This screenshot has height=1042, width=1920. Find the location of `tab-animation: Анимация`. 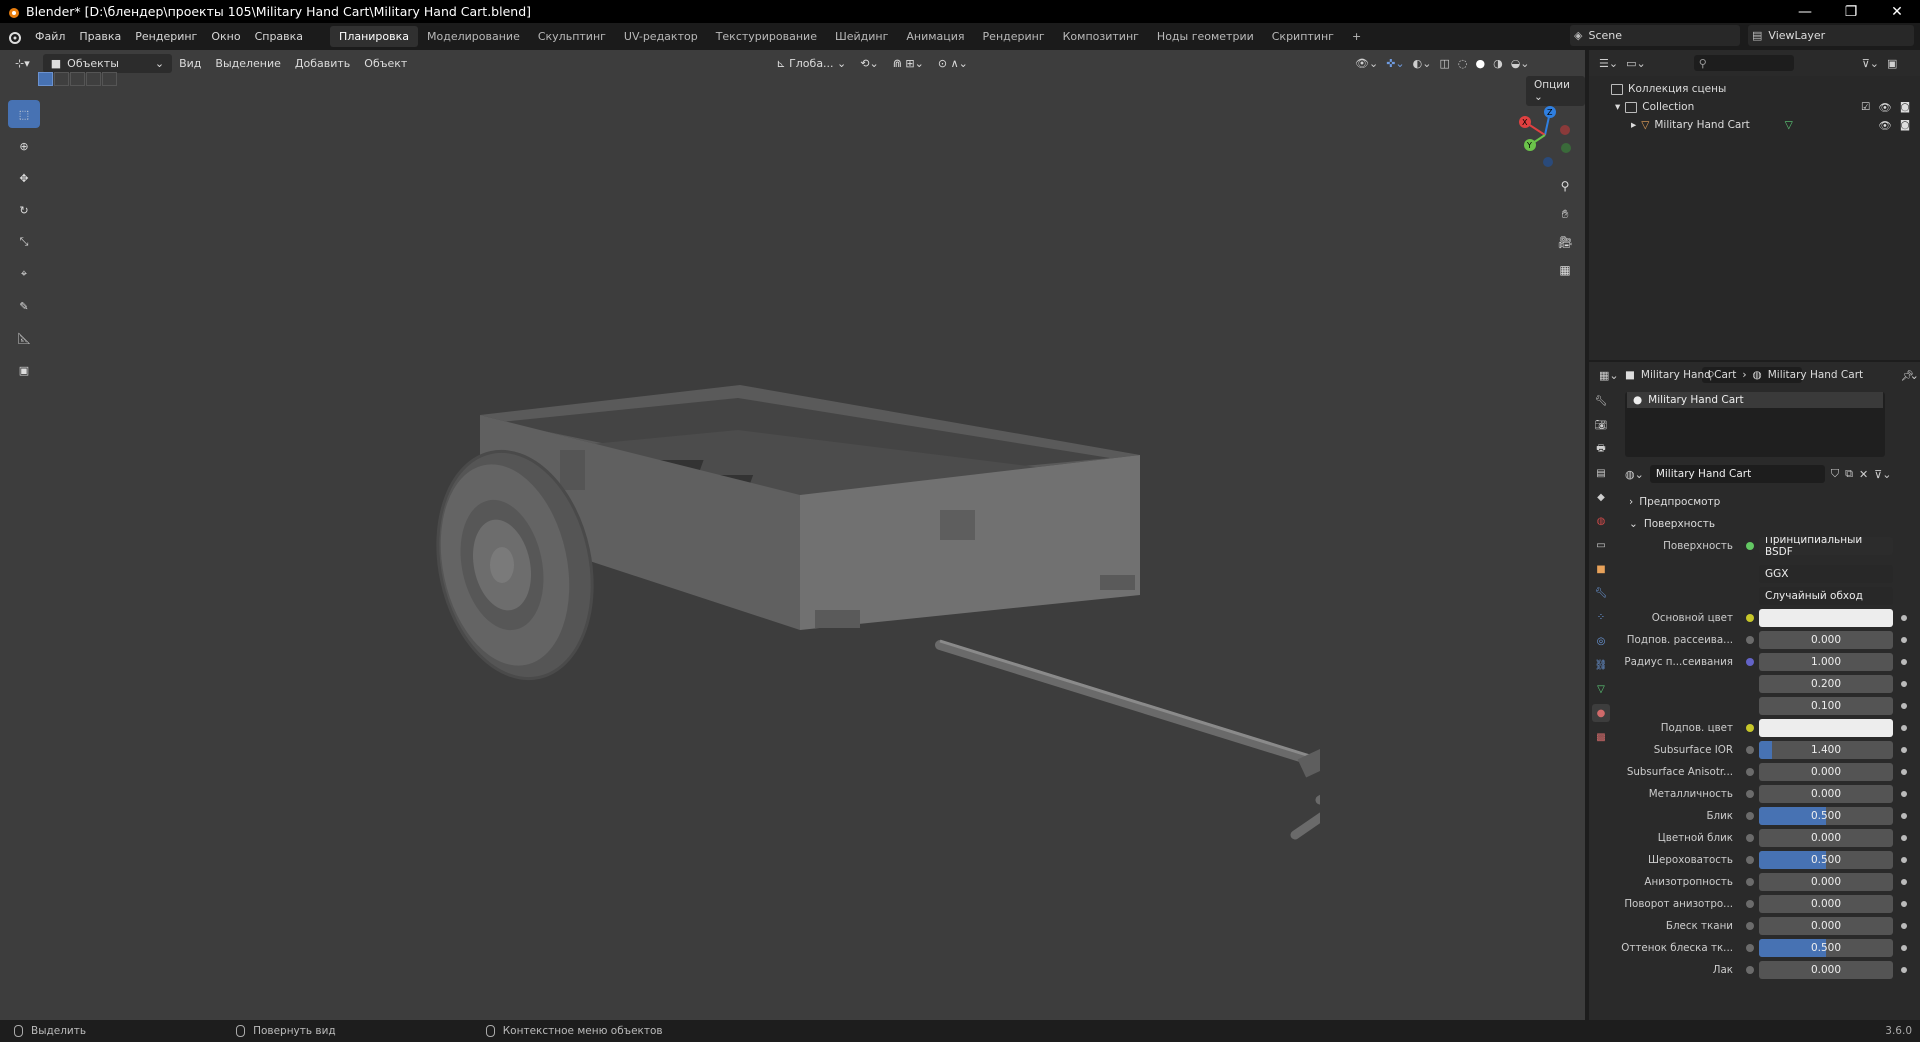

tab-animation: Анимация is located at coordinates (935, 36).